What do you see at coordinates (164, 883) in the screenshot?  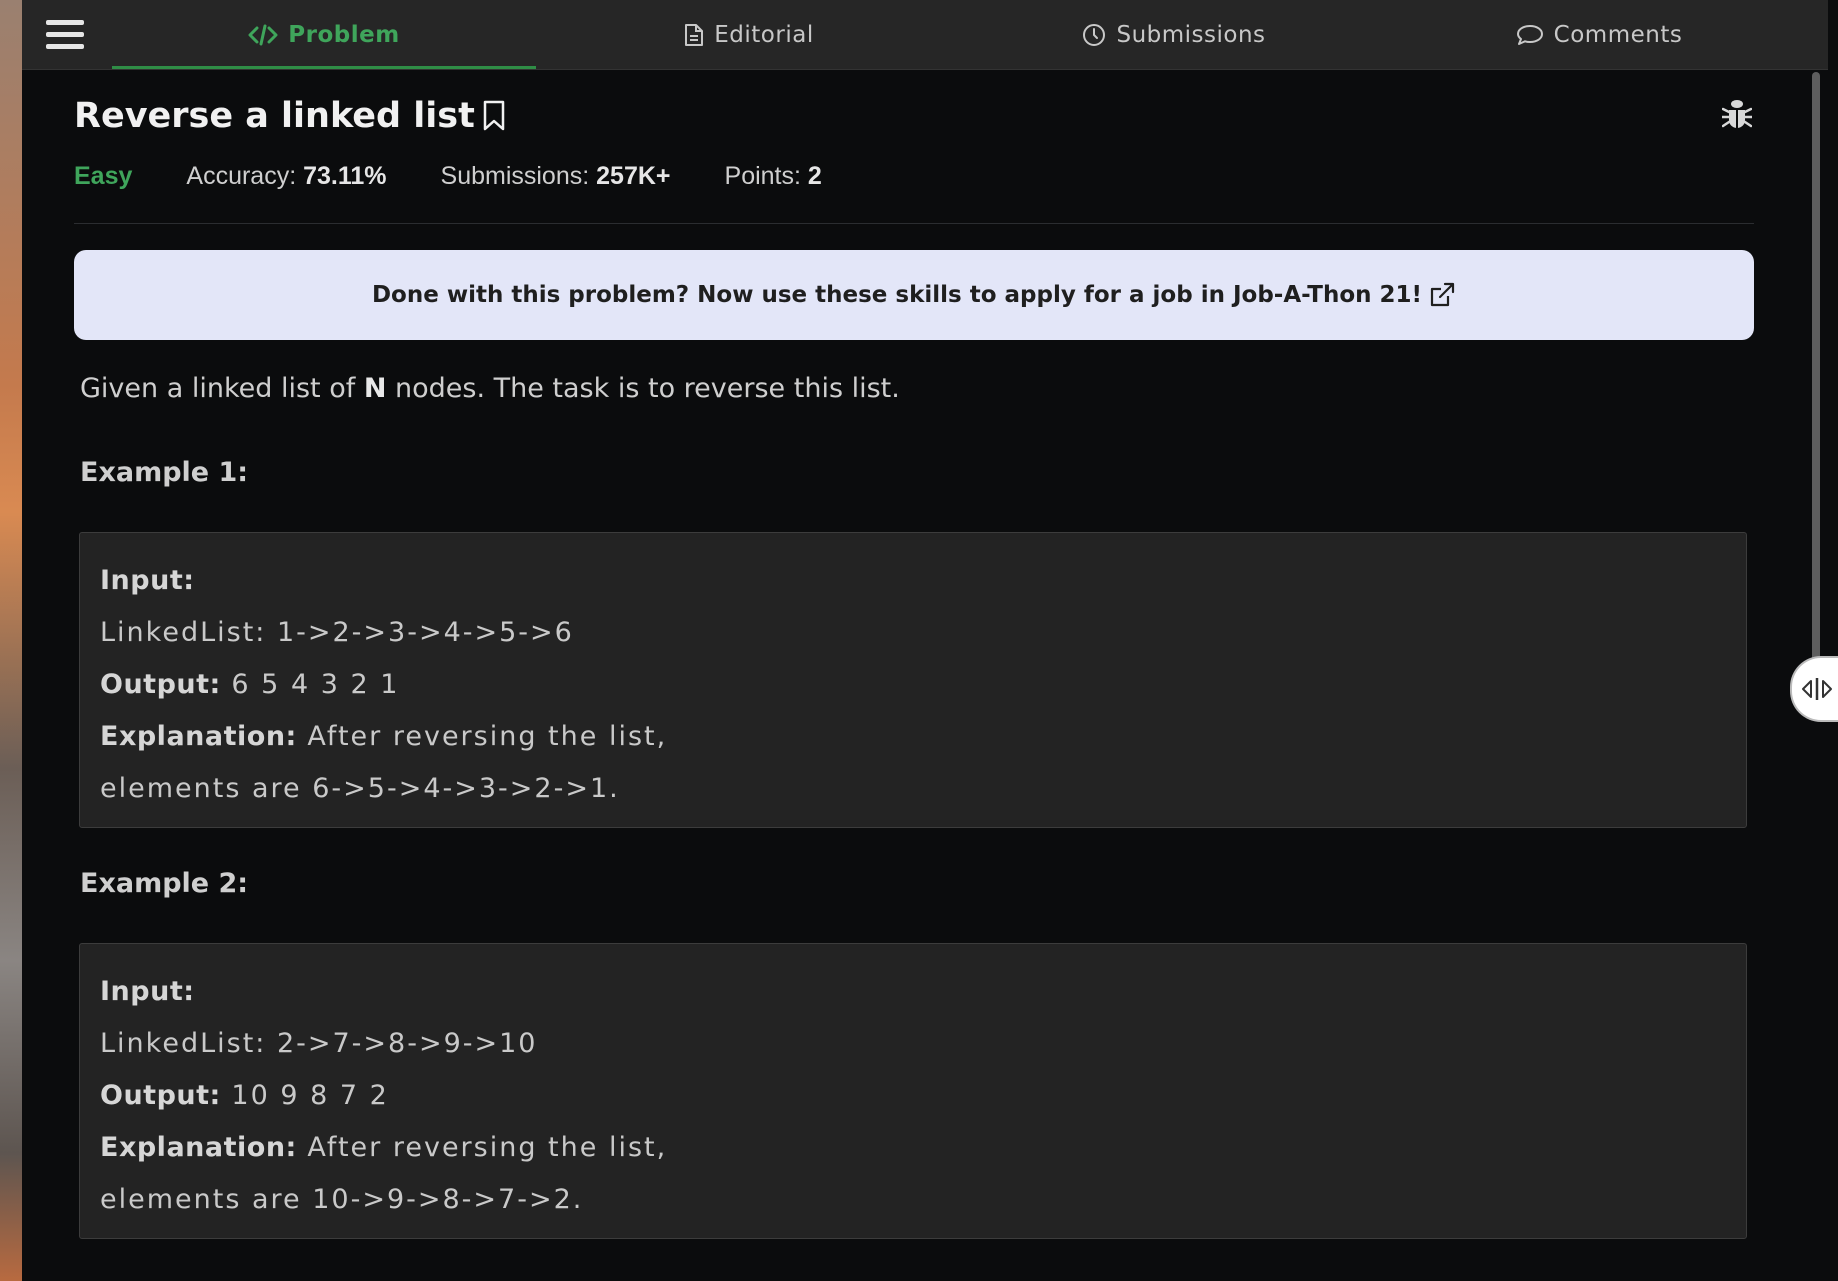 I see `example-2-heading: Example 2:` at bounding box center [164, 883].